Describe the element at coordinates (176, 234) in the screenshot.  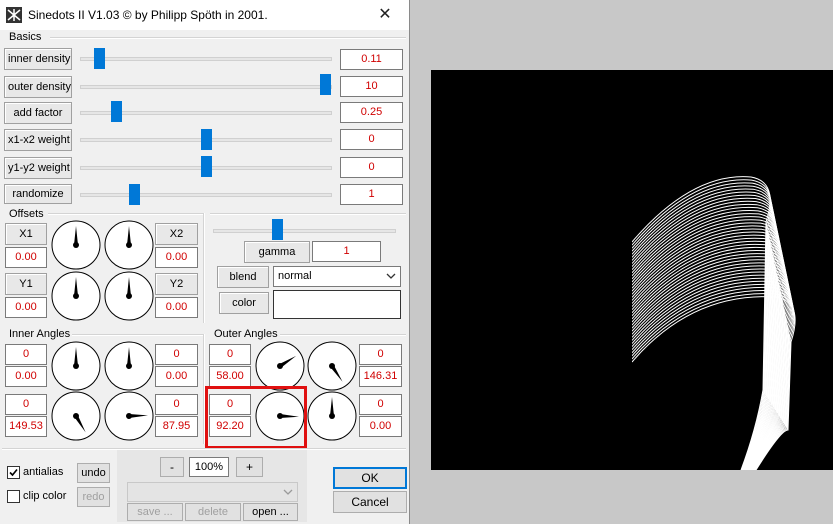
I see `x2-button: X2` at that location.